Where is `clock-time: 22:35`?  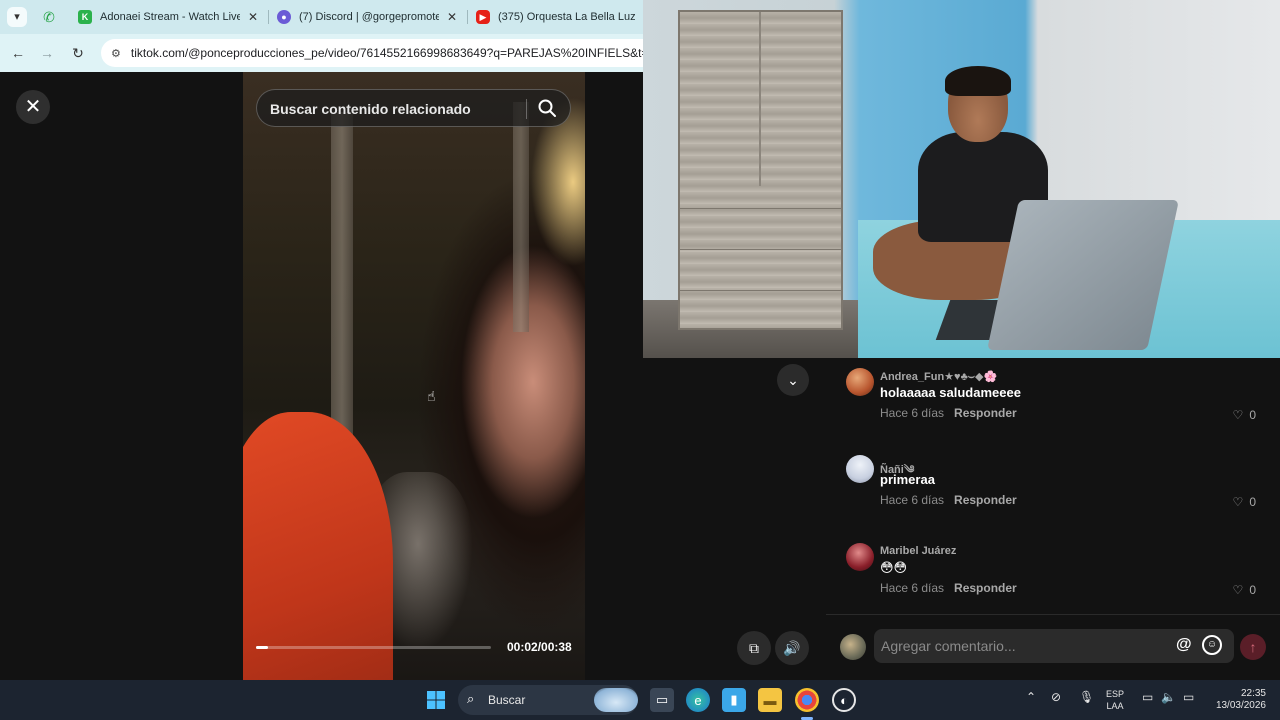
clock-time: 22:35 is located at coordinates (1253, 693).